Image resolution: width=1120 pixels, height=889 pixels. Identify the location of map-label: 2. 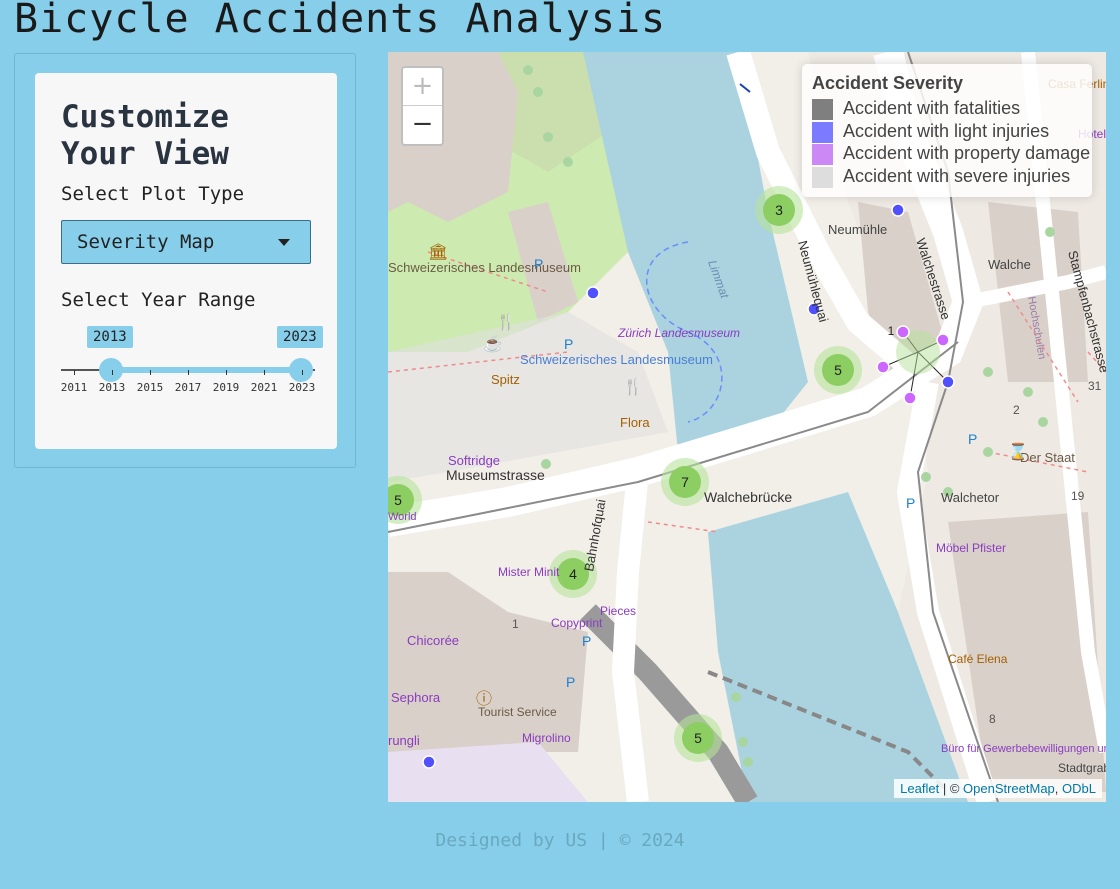
(1016, 410).